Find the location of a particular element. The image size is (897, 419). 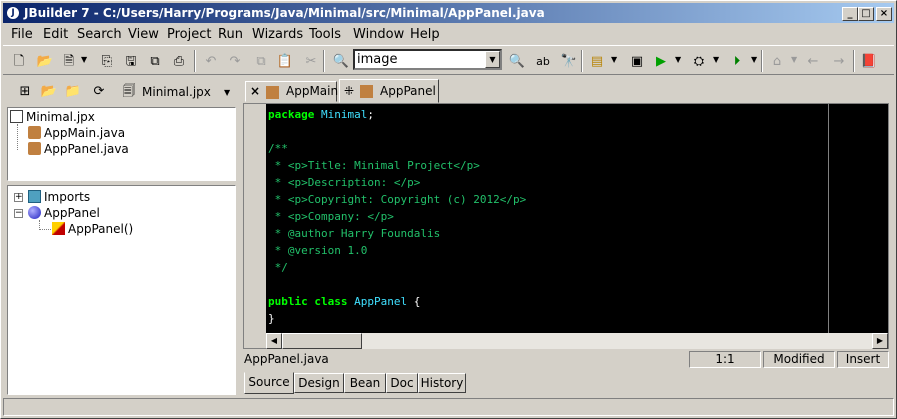

project-dropdown-icon: ▼ is located at coordinates (227, 92).